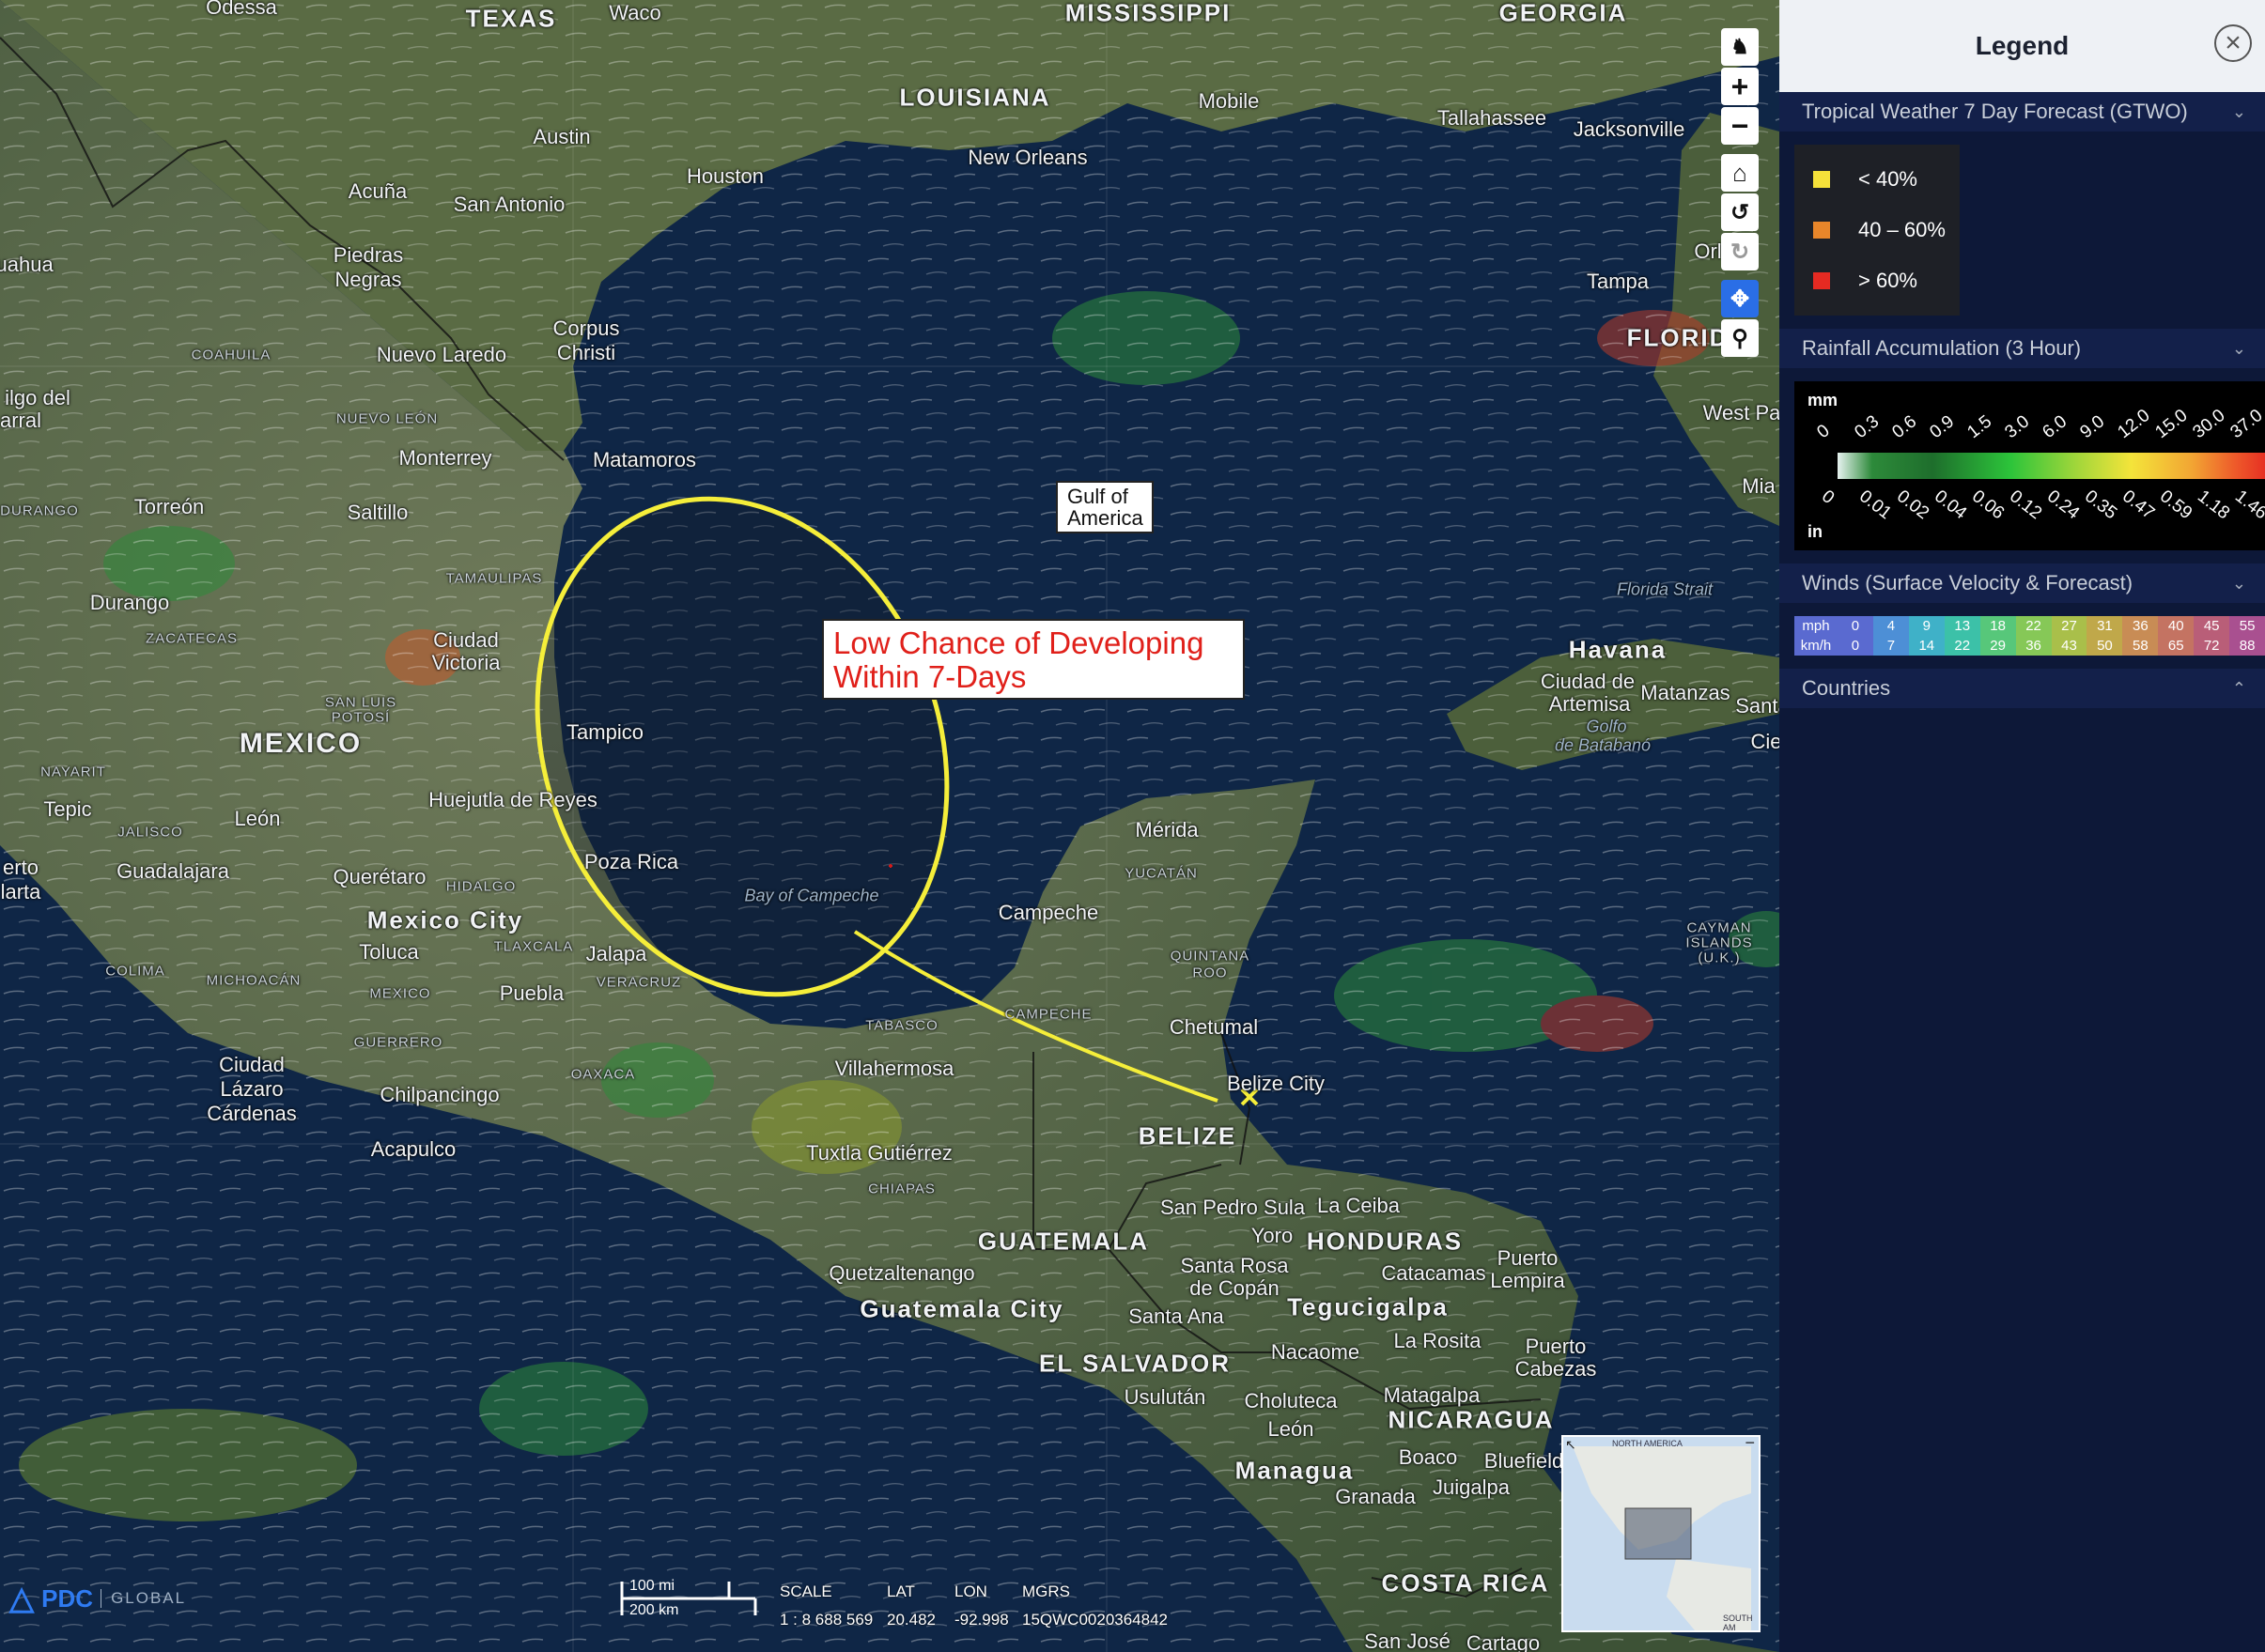  Describe the element at coordinates (1988, 505) in the screenshot. I see `rain-in-tick: 0.06` at that location.